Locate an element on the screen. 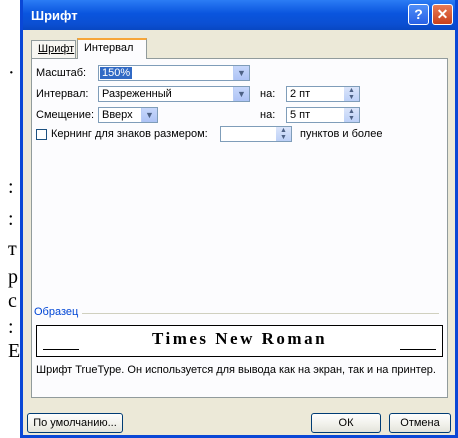  kerning-checkbox is located at coordinates (41, 134).